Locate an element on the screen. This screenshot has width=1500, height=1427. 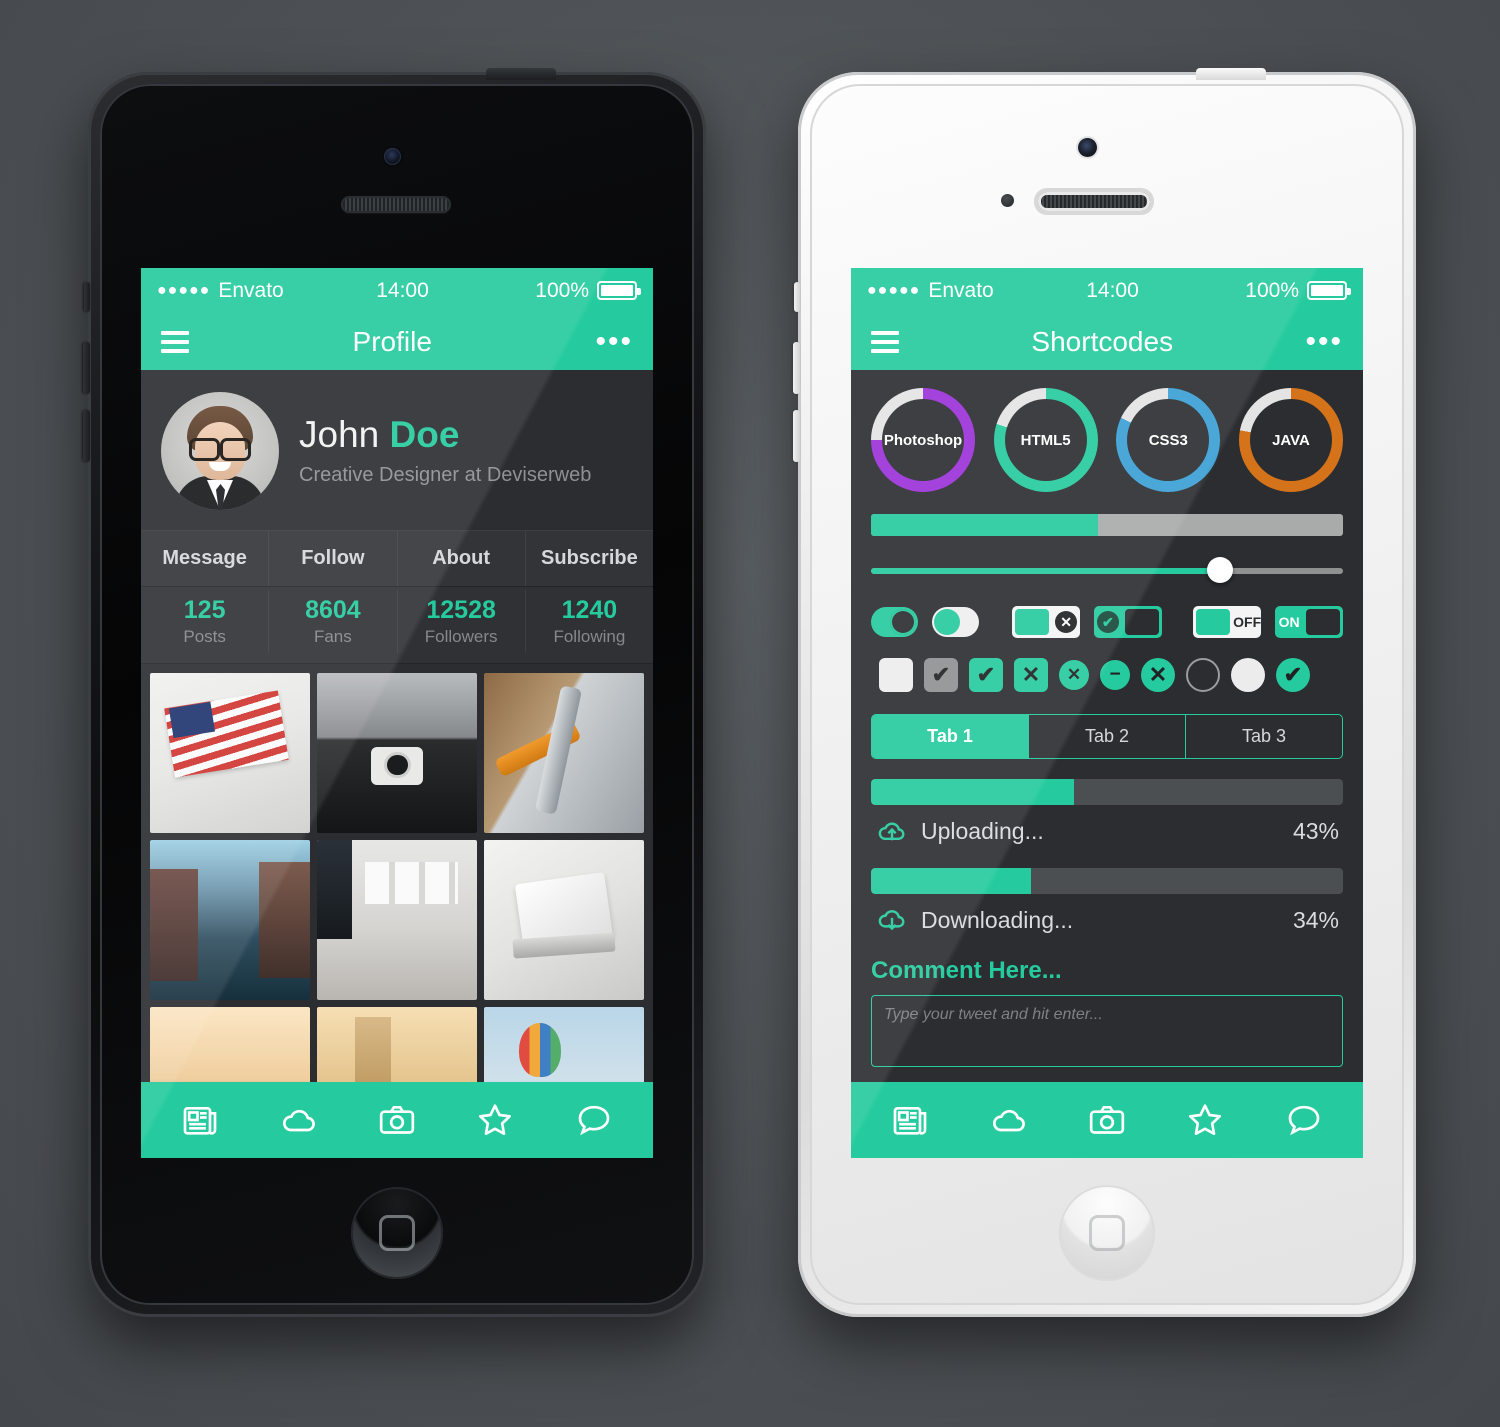
skill-ring-label: CSS3 is located at coordinates (1168, 440).